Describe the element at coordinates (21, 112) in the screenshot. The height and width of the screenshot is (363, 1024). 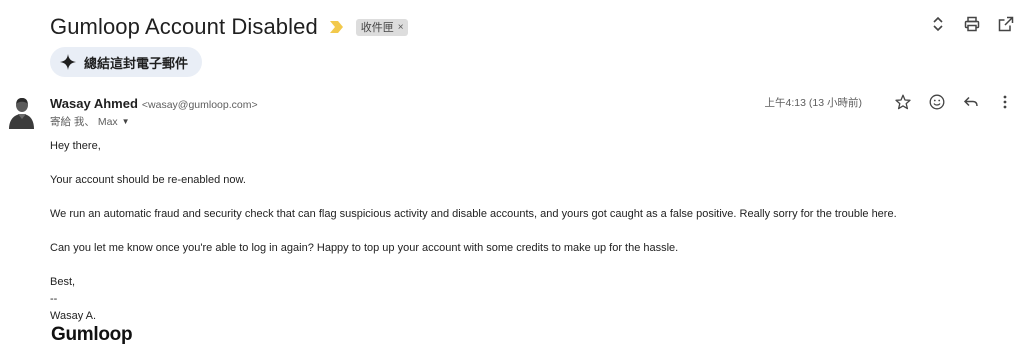
I see `sender-avatar` at that location.